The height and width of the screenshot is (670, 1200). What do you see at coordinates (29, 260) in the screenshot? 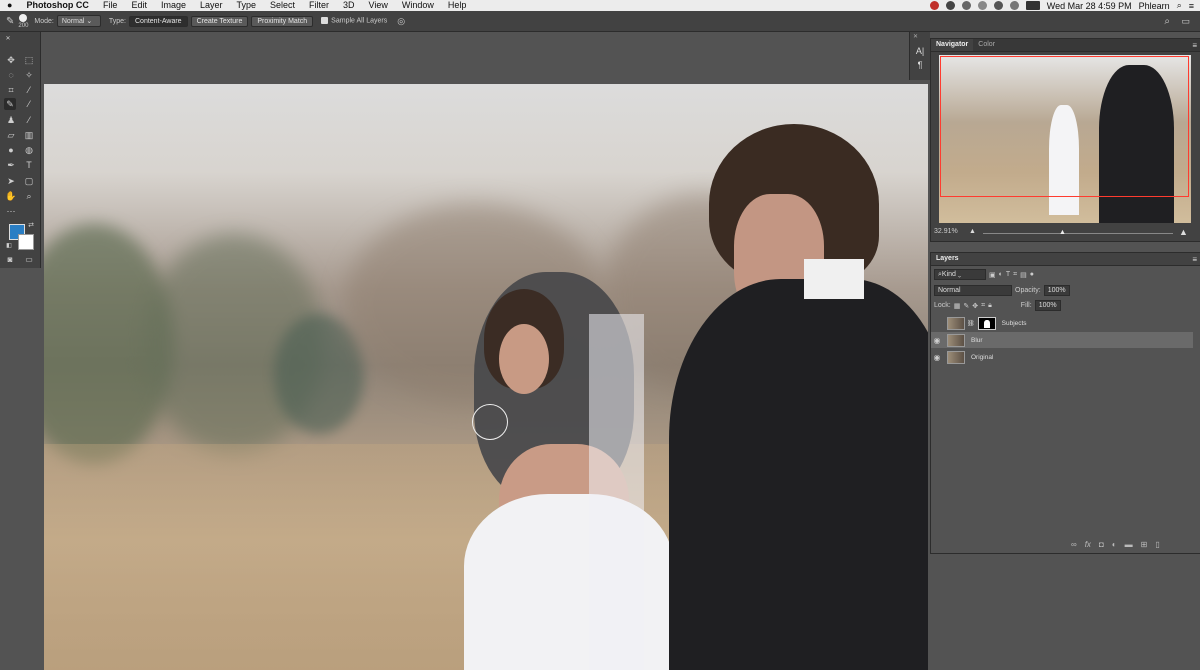
I see `screen-mode-icon: ▭` at bounding box center [29, 260].